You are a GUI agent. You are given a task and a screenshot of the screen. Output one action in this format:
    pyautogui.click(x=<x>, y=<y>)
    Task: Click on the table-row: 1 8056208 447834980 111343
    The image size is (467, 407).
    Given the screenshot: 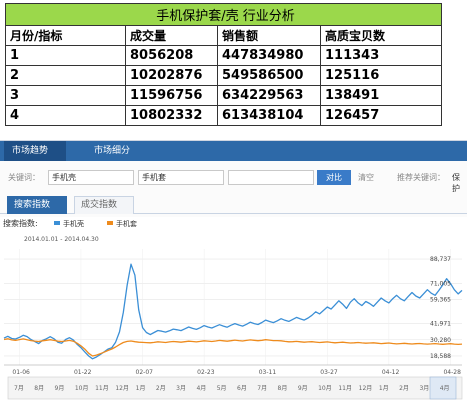 What is the action you would take?
    pyautogui.click(x=224, y=55)
    